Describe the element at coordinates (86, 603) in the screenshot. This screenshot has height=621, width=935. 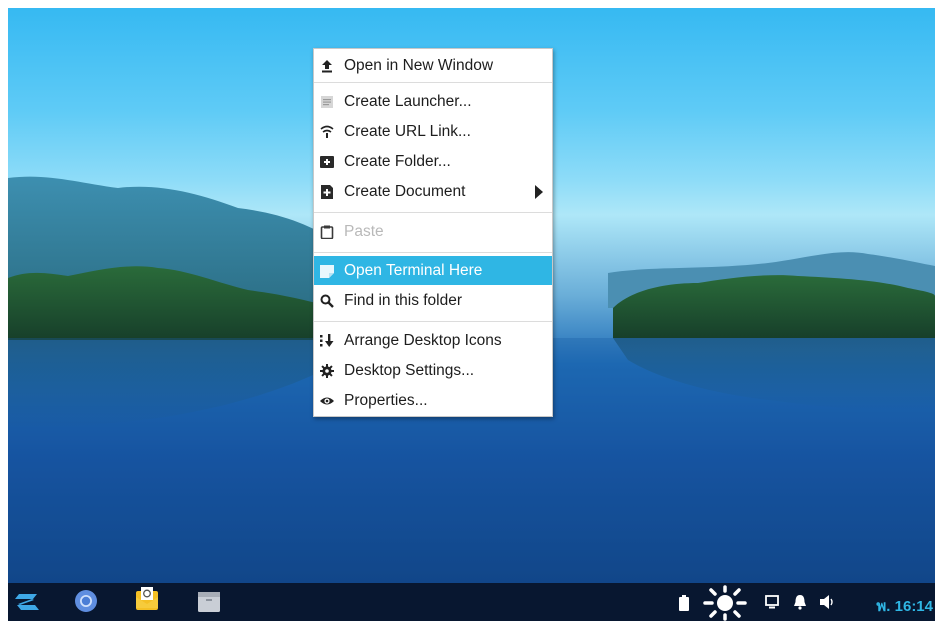
I see `chromium-icon` at that location.